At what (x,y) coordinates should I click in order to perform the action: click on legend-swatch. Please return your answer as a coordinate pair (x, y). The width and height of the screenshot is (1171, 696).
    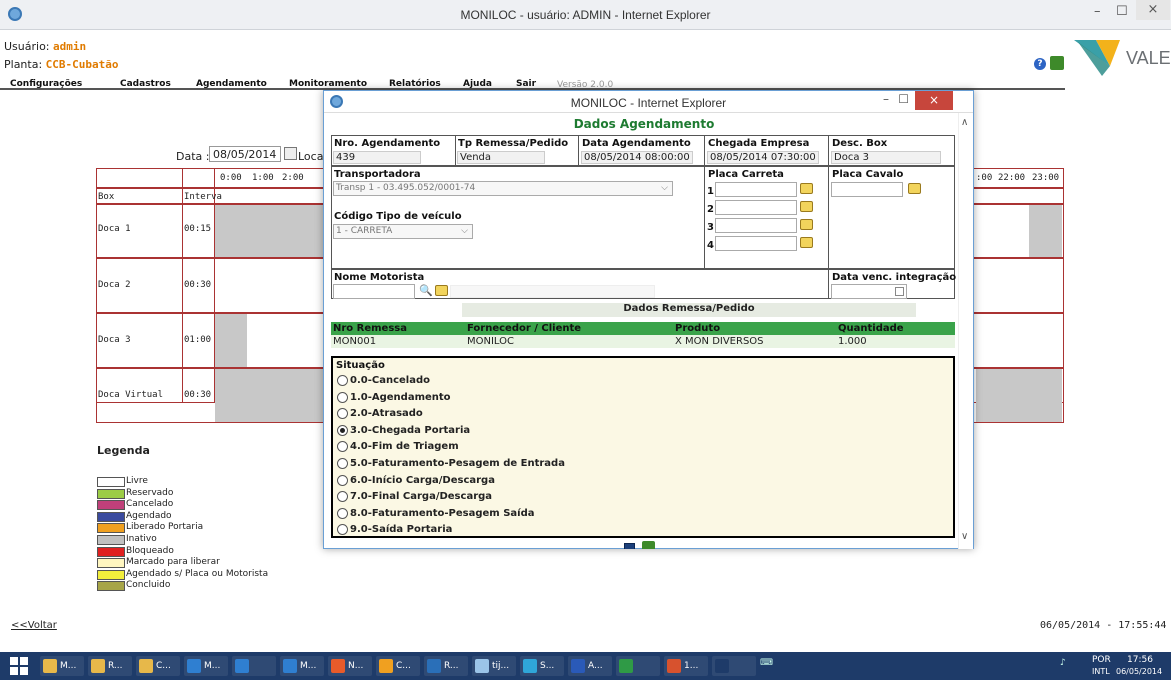
    Looking at the image, I should click on (111, 505).